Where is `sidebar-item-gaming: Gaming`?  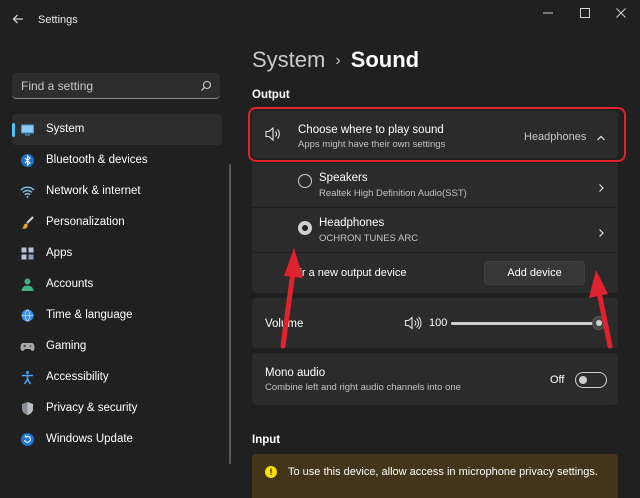
sidebar-item-gaming: Gaming is located at coordinates (117, 346).